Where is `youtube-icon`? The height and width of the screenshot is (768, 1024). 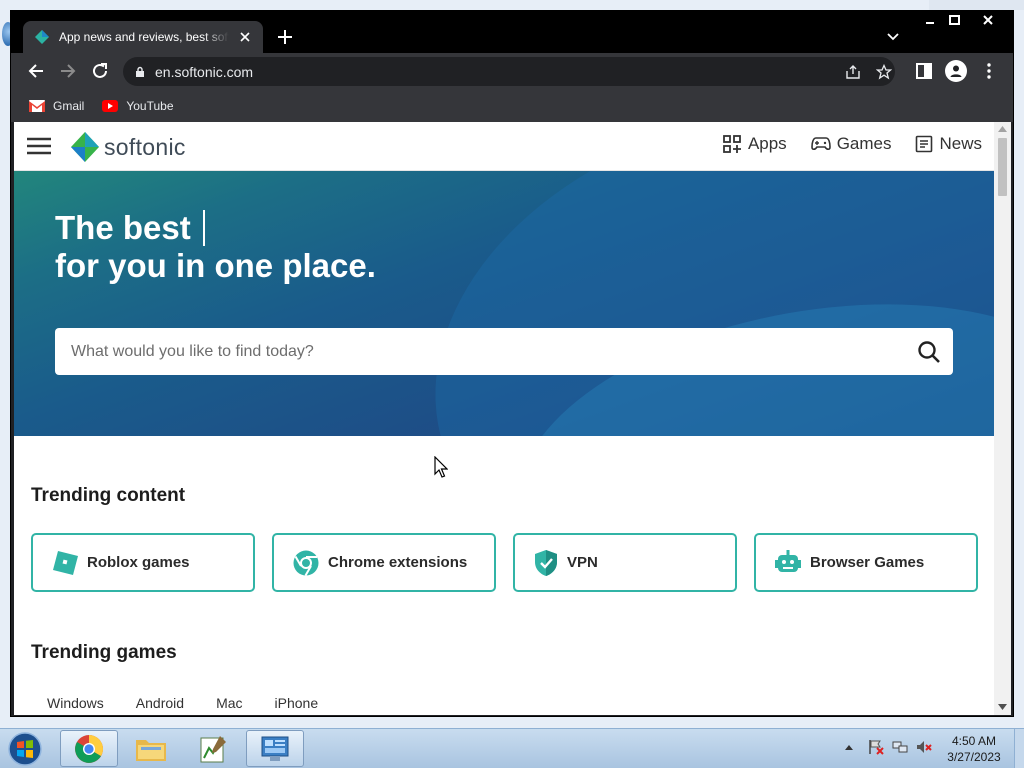 youtube-icon is located at coordinates (110, 105).